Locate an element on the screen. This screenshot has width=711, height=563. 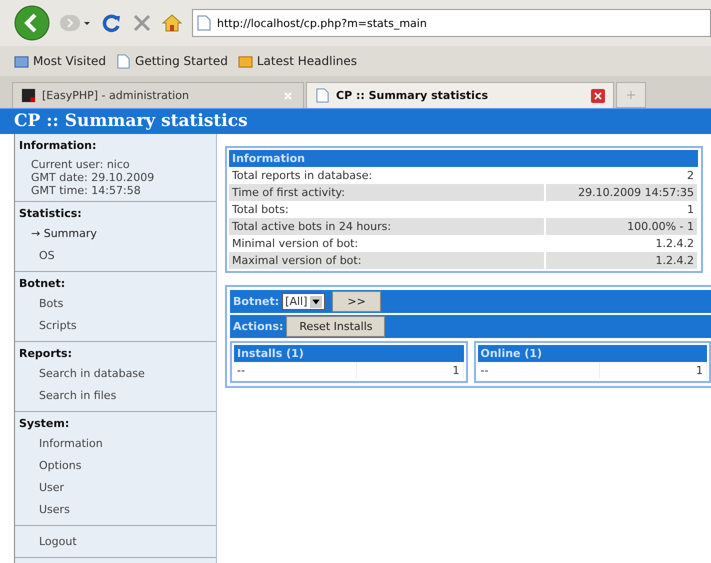
table-heading: Online (1) is located at coordinates (592, 353).